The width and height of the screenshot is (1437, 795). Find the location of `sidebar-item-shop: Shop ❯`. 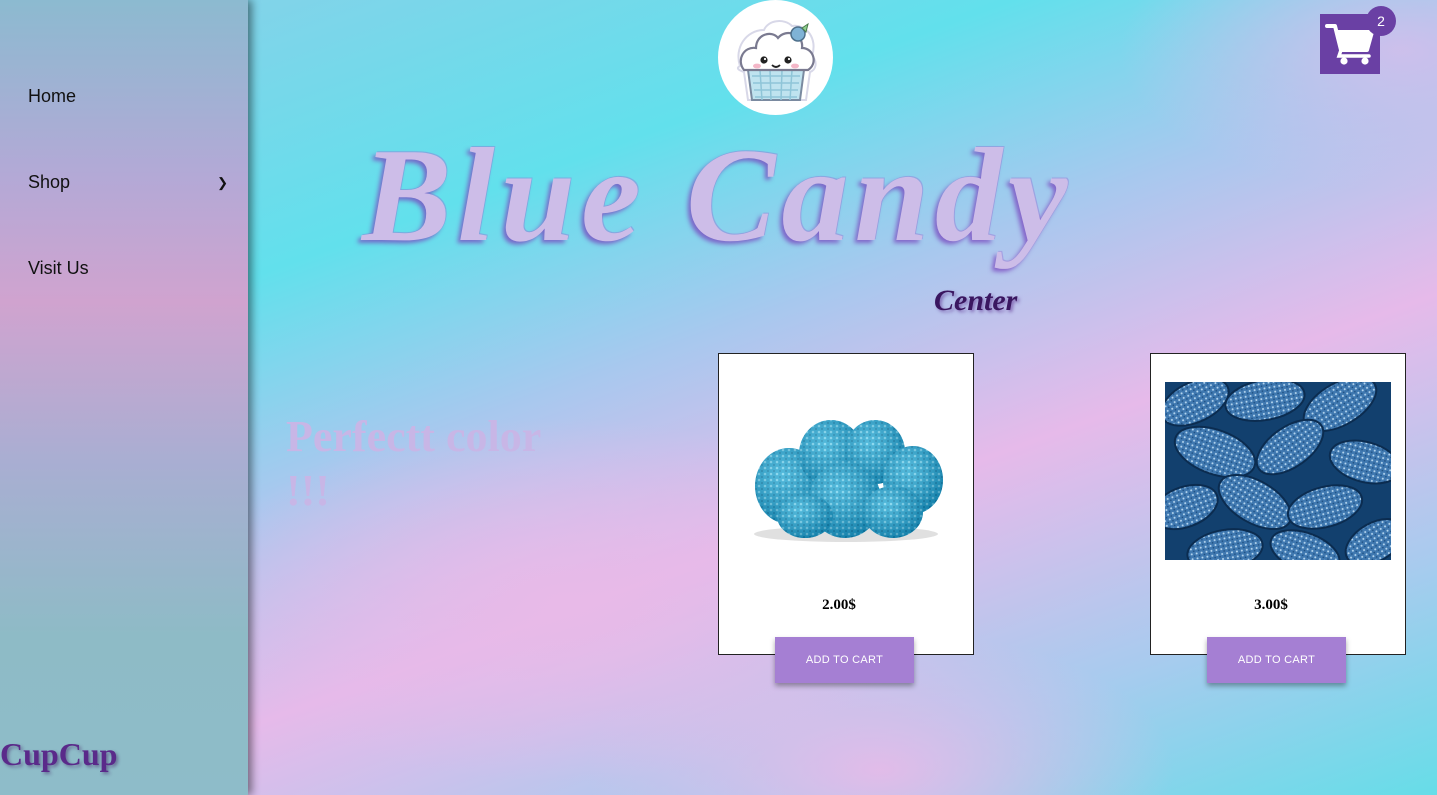

sidebar-item-shop: Shop ❯ is located at coordinates (128, 182).